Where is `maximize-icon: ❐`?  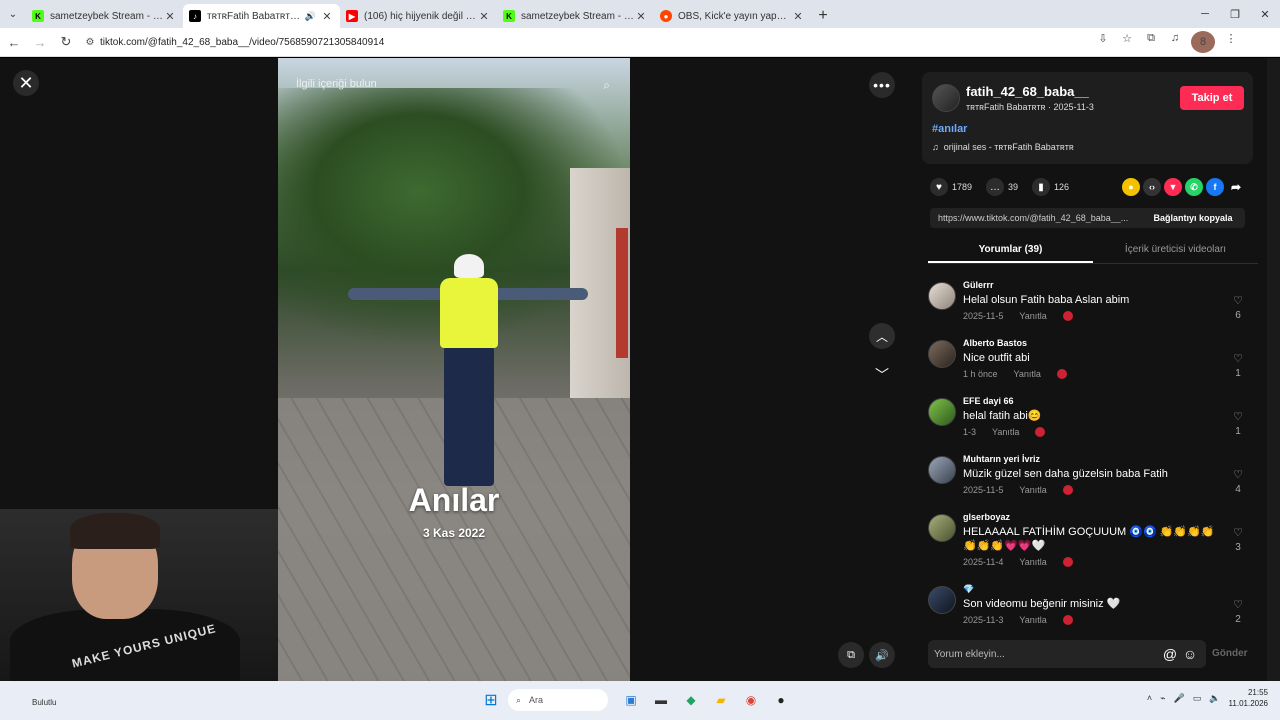
maximize-icon: ❐ is located at coordinates (1235, 14).